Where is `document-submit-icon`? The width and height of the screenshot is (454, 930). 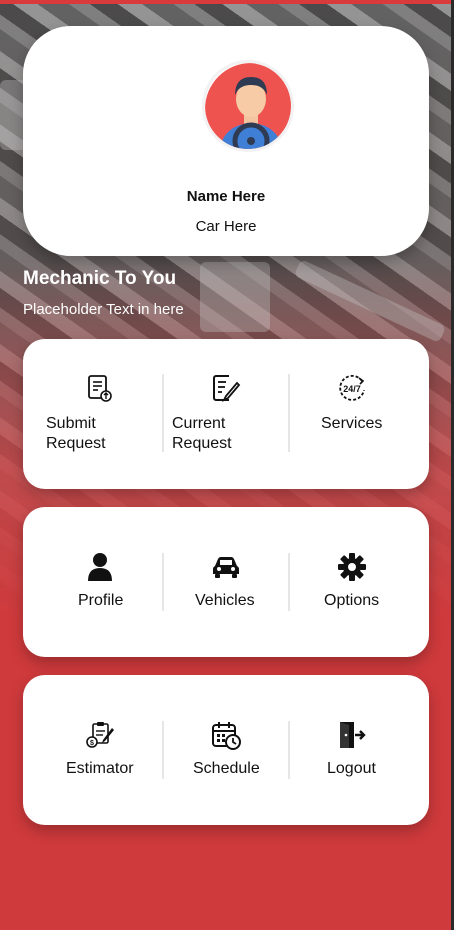 document-submit-icon is located at coordinates (100, 388).